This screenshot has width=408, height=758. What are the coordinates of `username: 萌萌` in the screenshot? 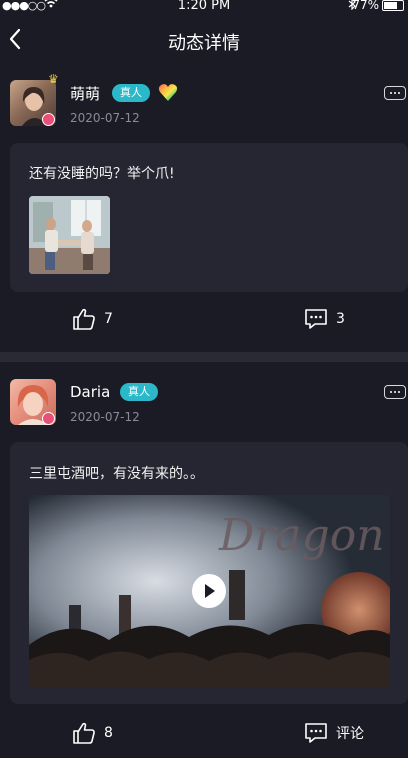 It's located at (85, 93).